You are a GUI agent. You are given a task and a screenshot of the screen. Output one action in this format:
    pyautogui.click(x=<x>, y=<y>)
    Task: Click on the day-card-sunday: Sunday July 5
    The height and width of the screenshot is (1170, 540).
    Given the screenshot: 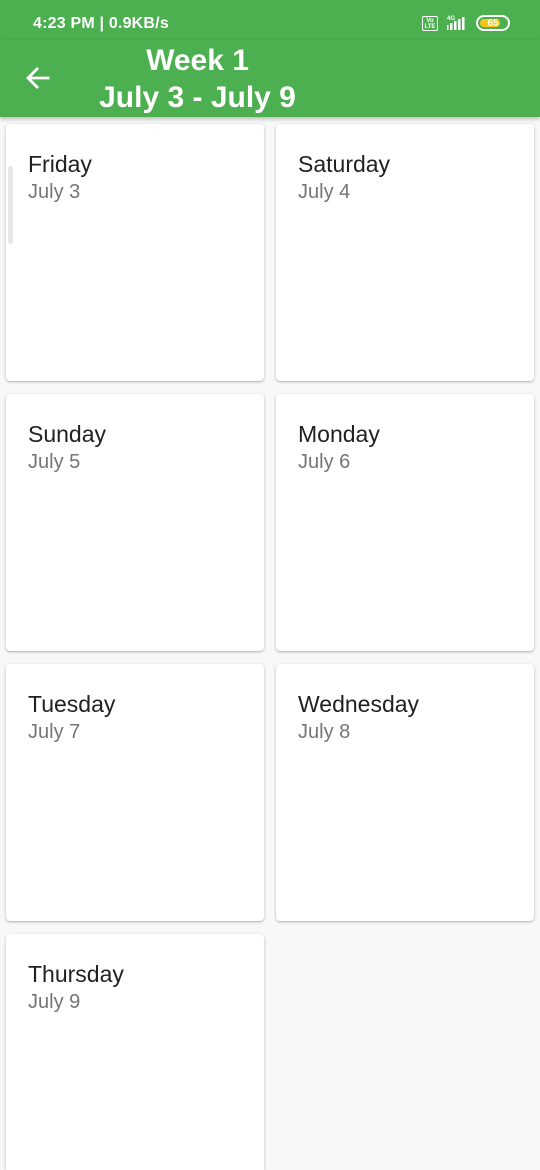 What is the action you would take?
    pyautogui.click(x=135, y=522)
    